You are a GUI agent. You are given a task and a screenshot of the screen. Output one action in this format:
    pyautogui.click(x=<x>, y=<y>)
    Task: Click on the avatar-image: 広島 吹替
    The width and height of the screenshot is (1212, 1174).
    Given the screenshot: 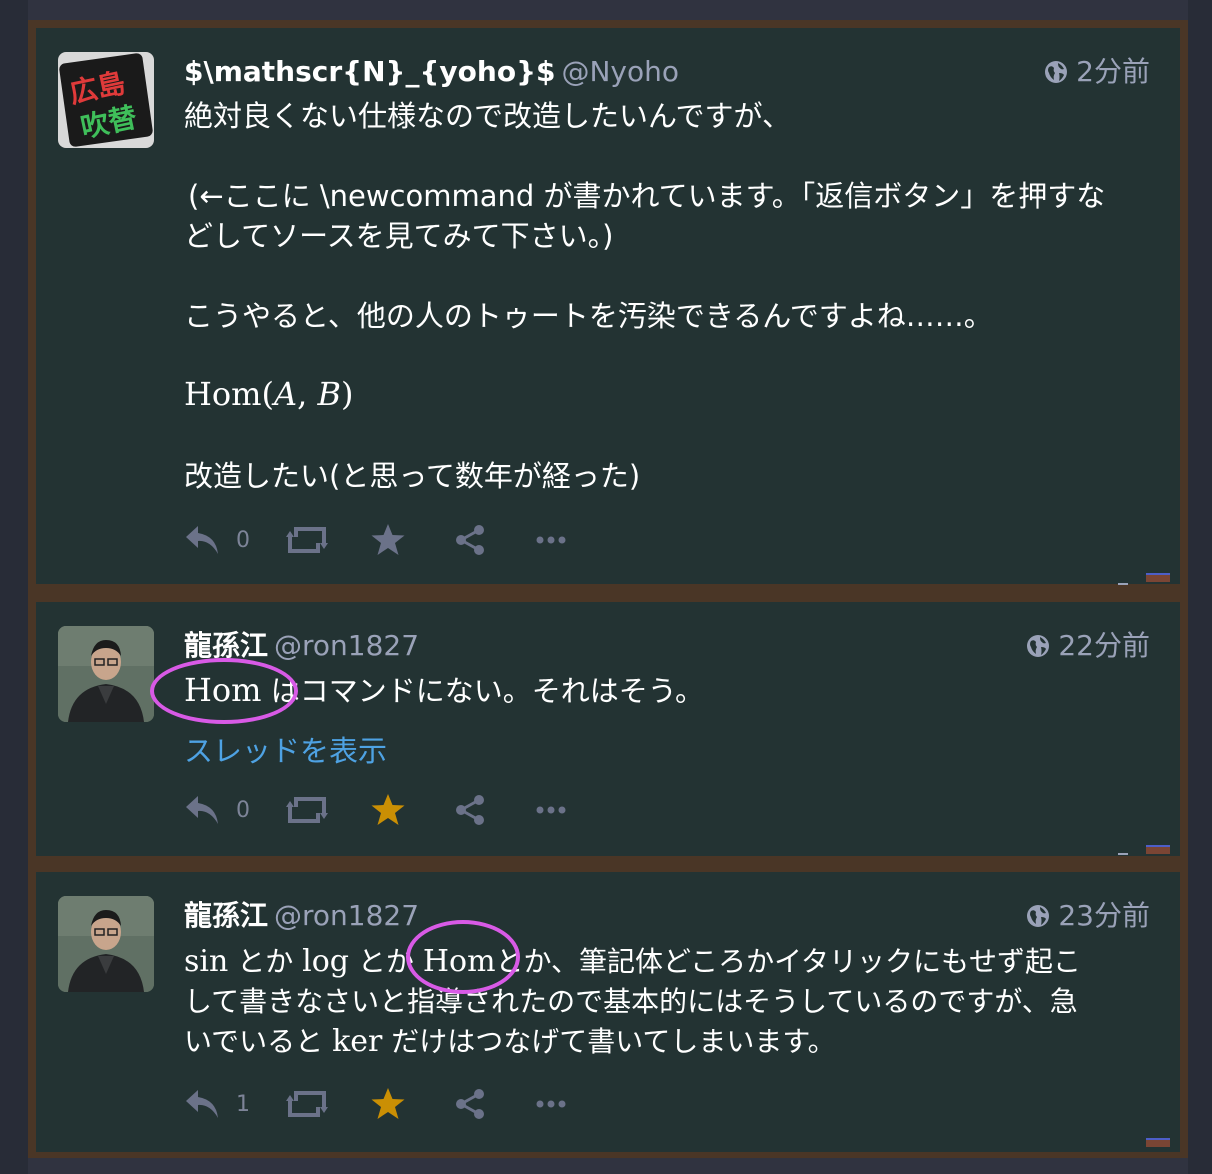 What is the action you would take?
    pyautogui.click(x=106, y=100)
    